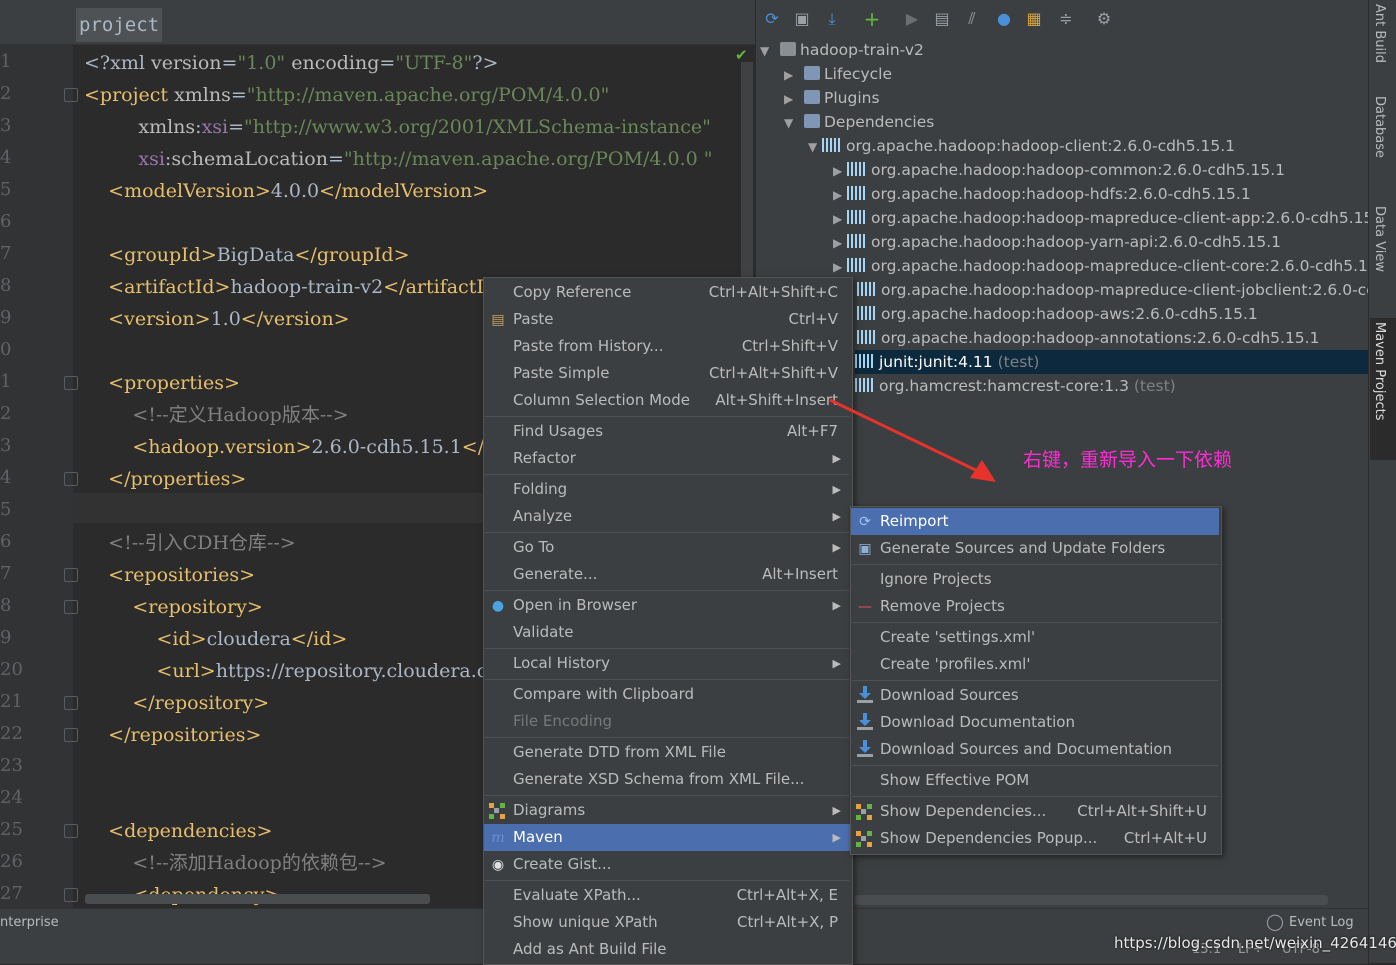 This screenshot has height=965, width=1396. Describe the element at coordinates (802, 19) in the screenshot. I see `generate-sources-icon: ▣` at that location.